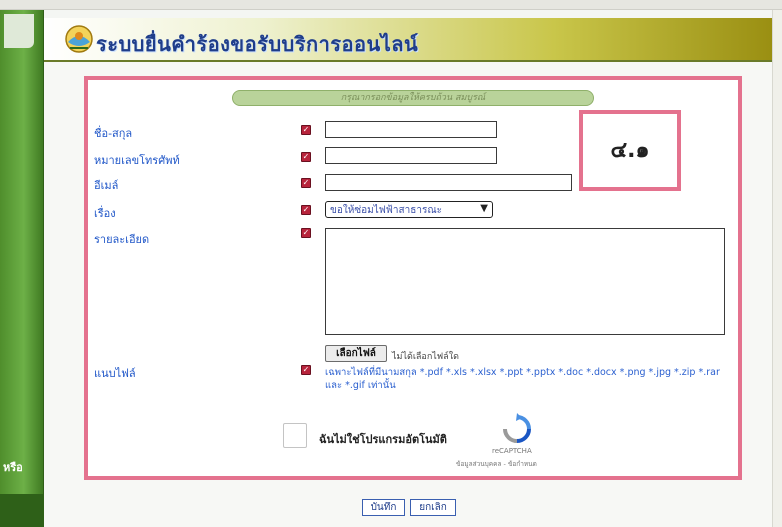  I want to click on attach-label: แนบไฟล์, so click(115, 373).